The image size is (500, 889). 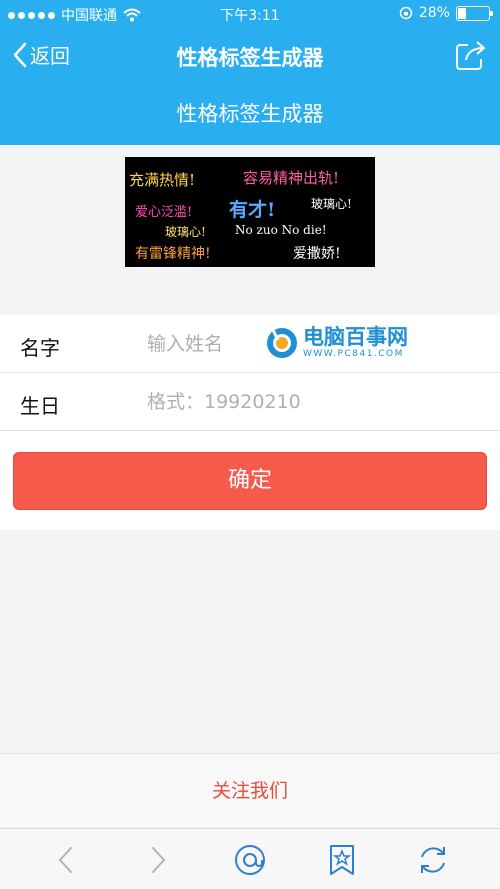 What do you see at coordinates (433, 860) in the screenshot?
I see `refresh-icon` at bounding box center [433, 860].